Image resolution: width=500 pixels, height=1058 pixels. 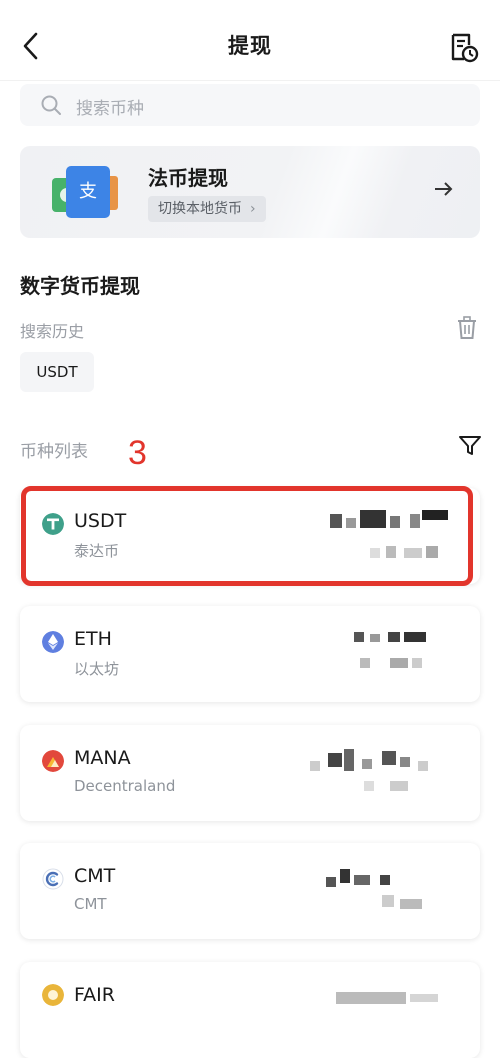 What do you see at coordinates (102, 758) in the screenshot?
I see `coin-symbol: MANA` at bounding box center [102, 758].